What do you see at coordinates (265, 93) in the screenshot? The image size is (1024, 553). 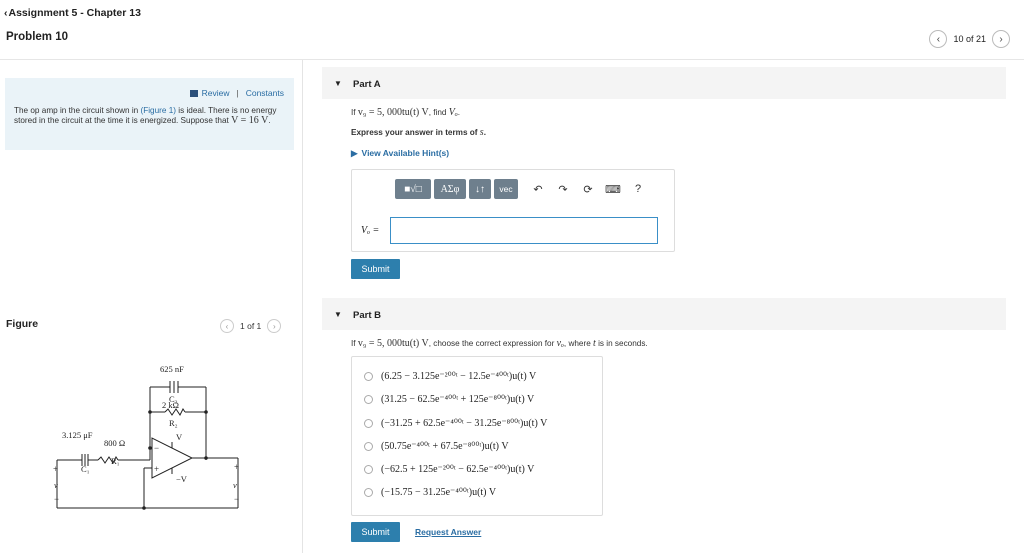 I see `constants-link: Constants` at bounding box center [265, 93].